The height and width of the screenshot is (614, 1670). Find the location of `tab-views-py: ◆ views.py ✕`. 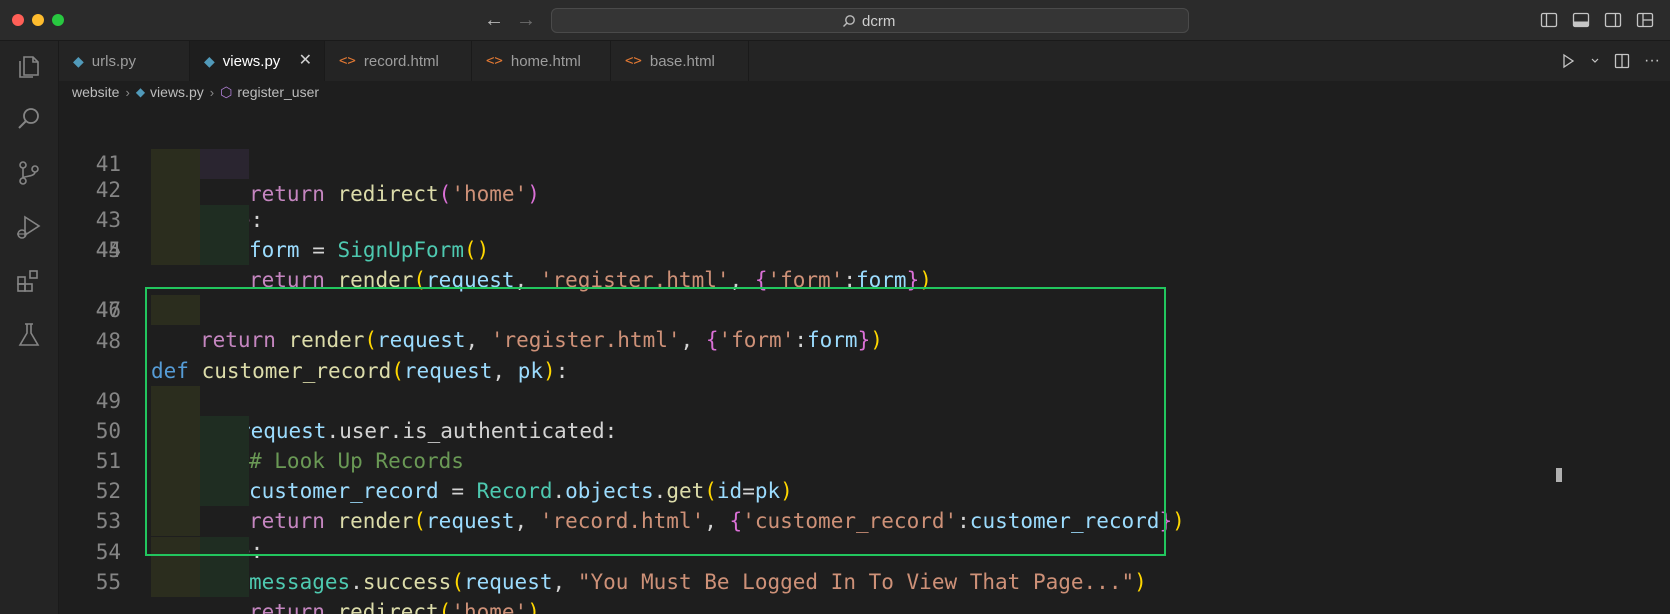

tab-views-py: ◆ views.py ✕ is located at coordinates (257, 61).